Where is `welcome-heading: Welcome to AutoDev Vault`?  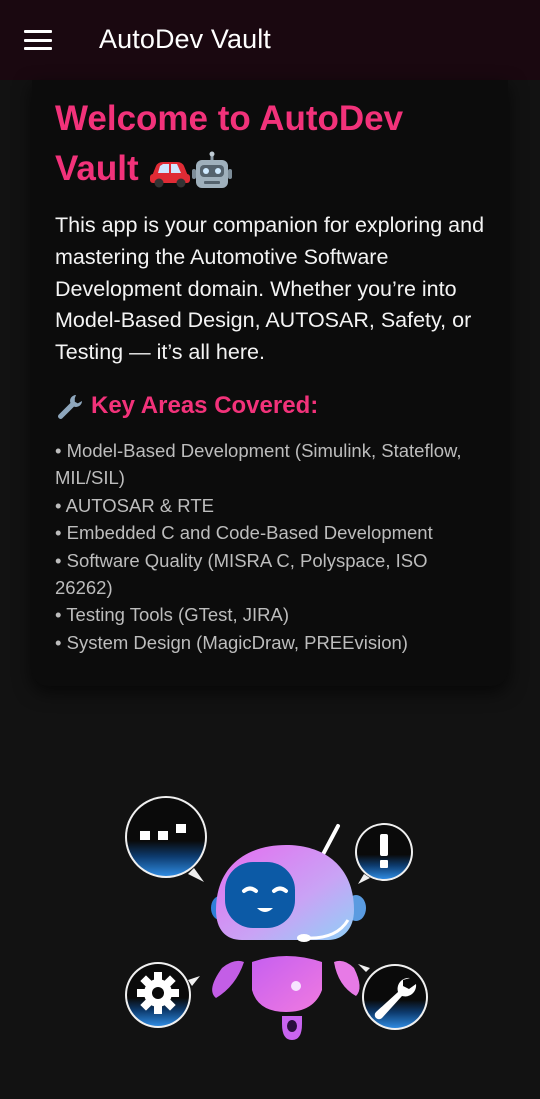
welcome-heading: Welcome to AutoDev Vault is located at coordinates (265, 144).